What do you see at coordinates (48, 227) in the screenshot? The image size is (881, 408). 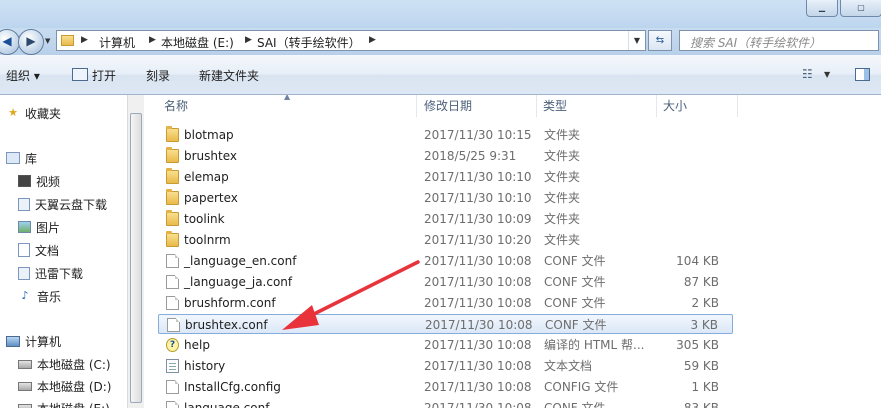 I see `nav-label: 图片` at bounding box center [48, 227].